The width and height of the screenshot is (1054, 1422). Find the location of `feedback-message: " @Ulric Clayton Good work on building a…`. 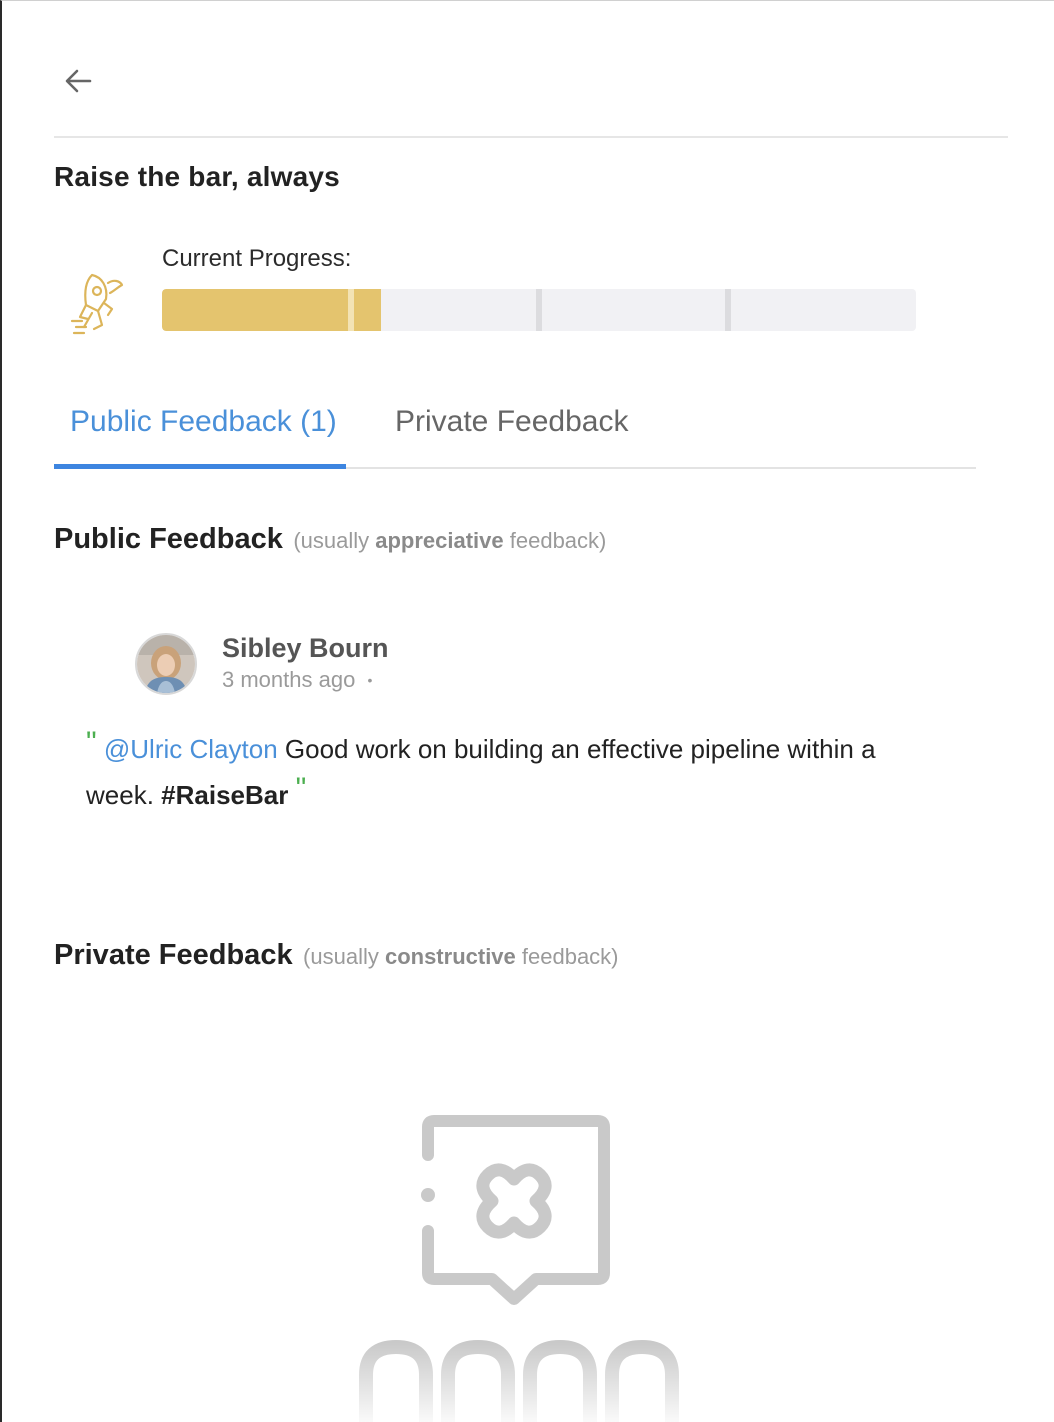

feedback-message: " @Ulric Clayton Good work on building a… is located at coordinates (501, 769).